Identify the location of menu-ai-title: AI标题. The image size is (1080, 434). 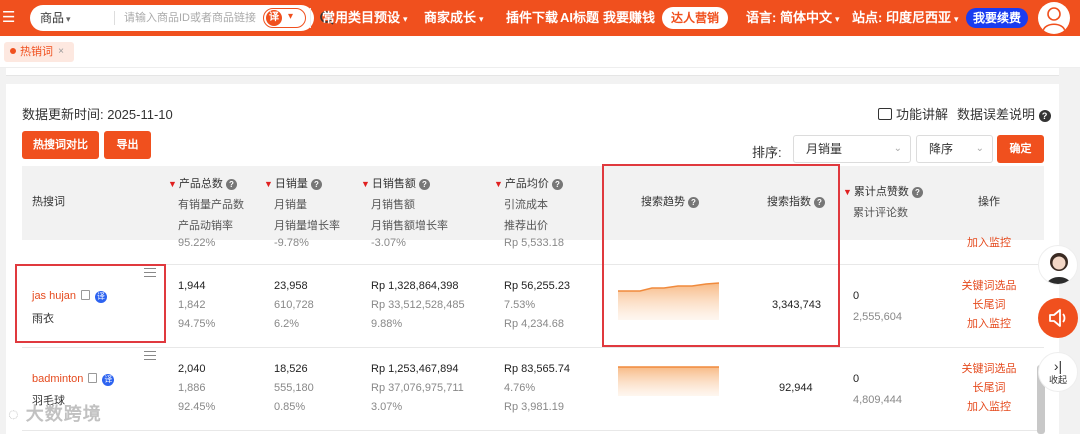
(579, 18).